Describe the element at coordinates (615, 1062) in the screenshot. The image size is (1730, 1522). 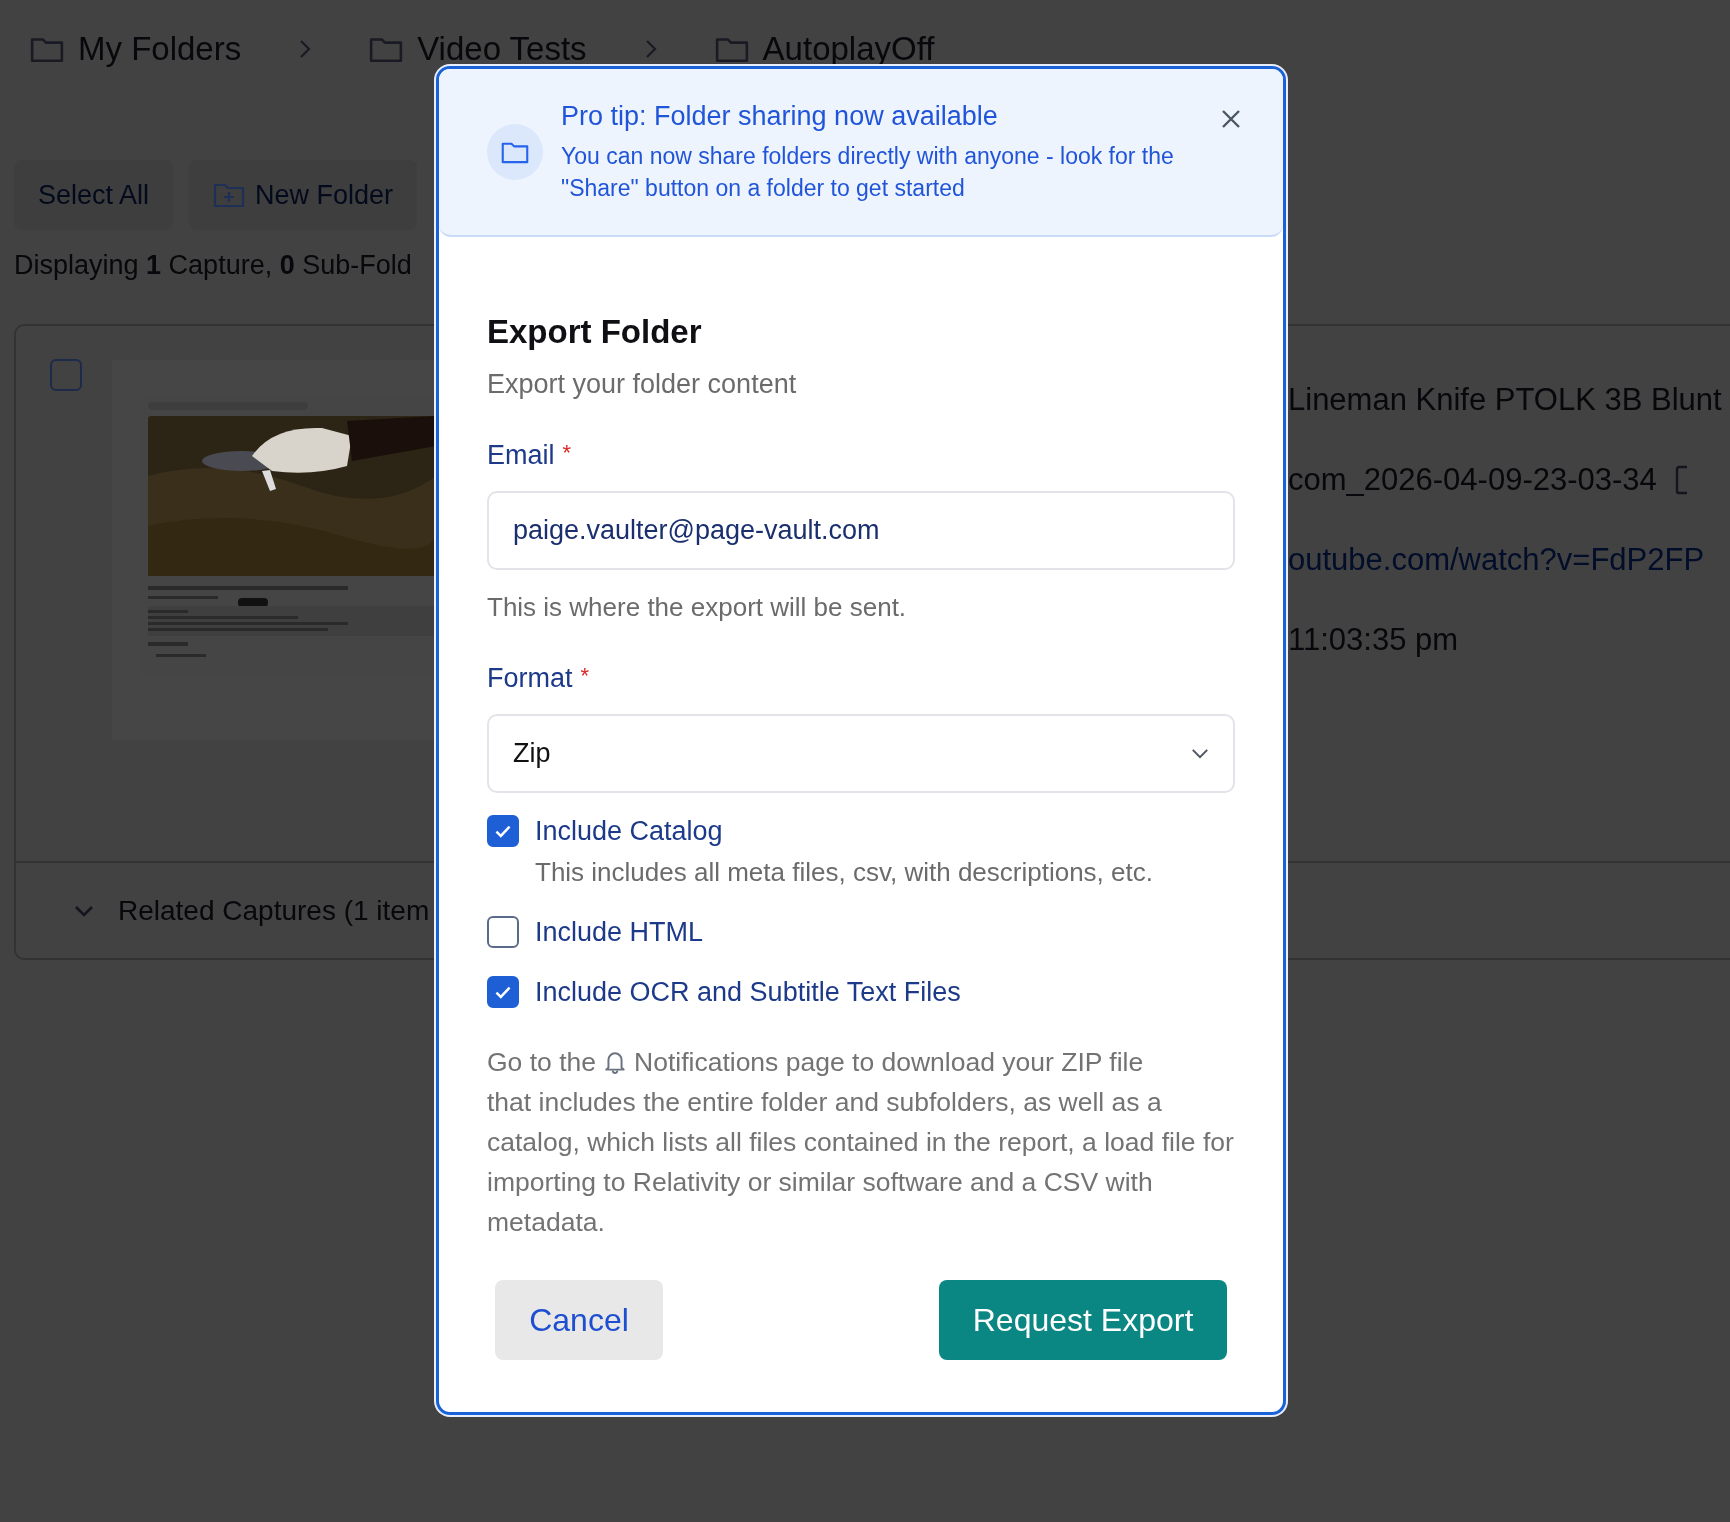
I see `bell-icon` at that location.